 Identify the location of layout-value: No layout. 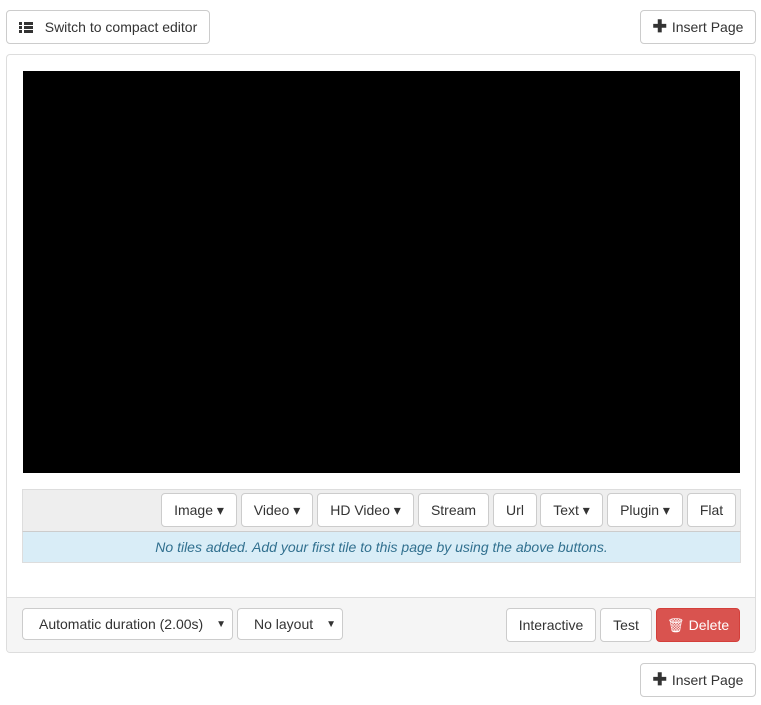
(284, 624).